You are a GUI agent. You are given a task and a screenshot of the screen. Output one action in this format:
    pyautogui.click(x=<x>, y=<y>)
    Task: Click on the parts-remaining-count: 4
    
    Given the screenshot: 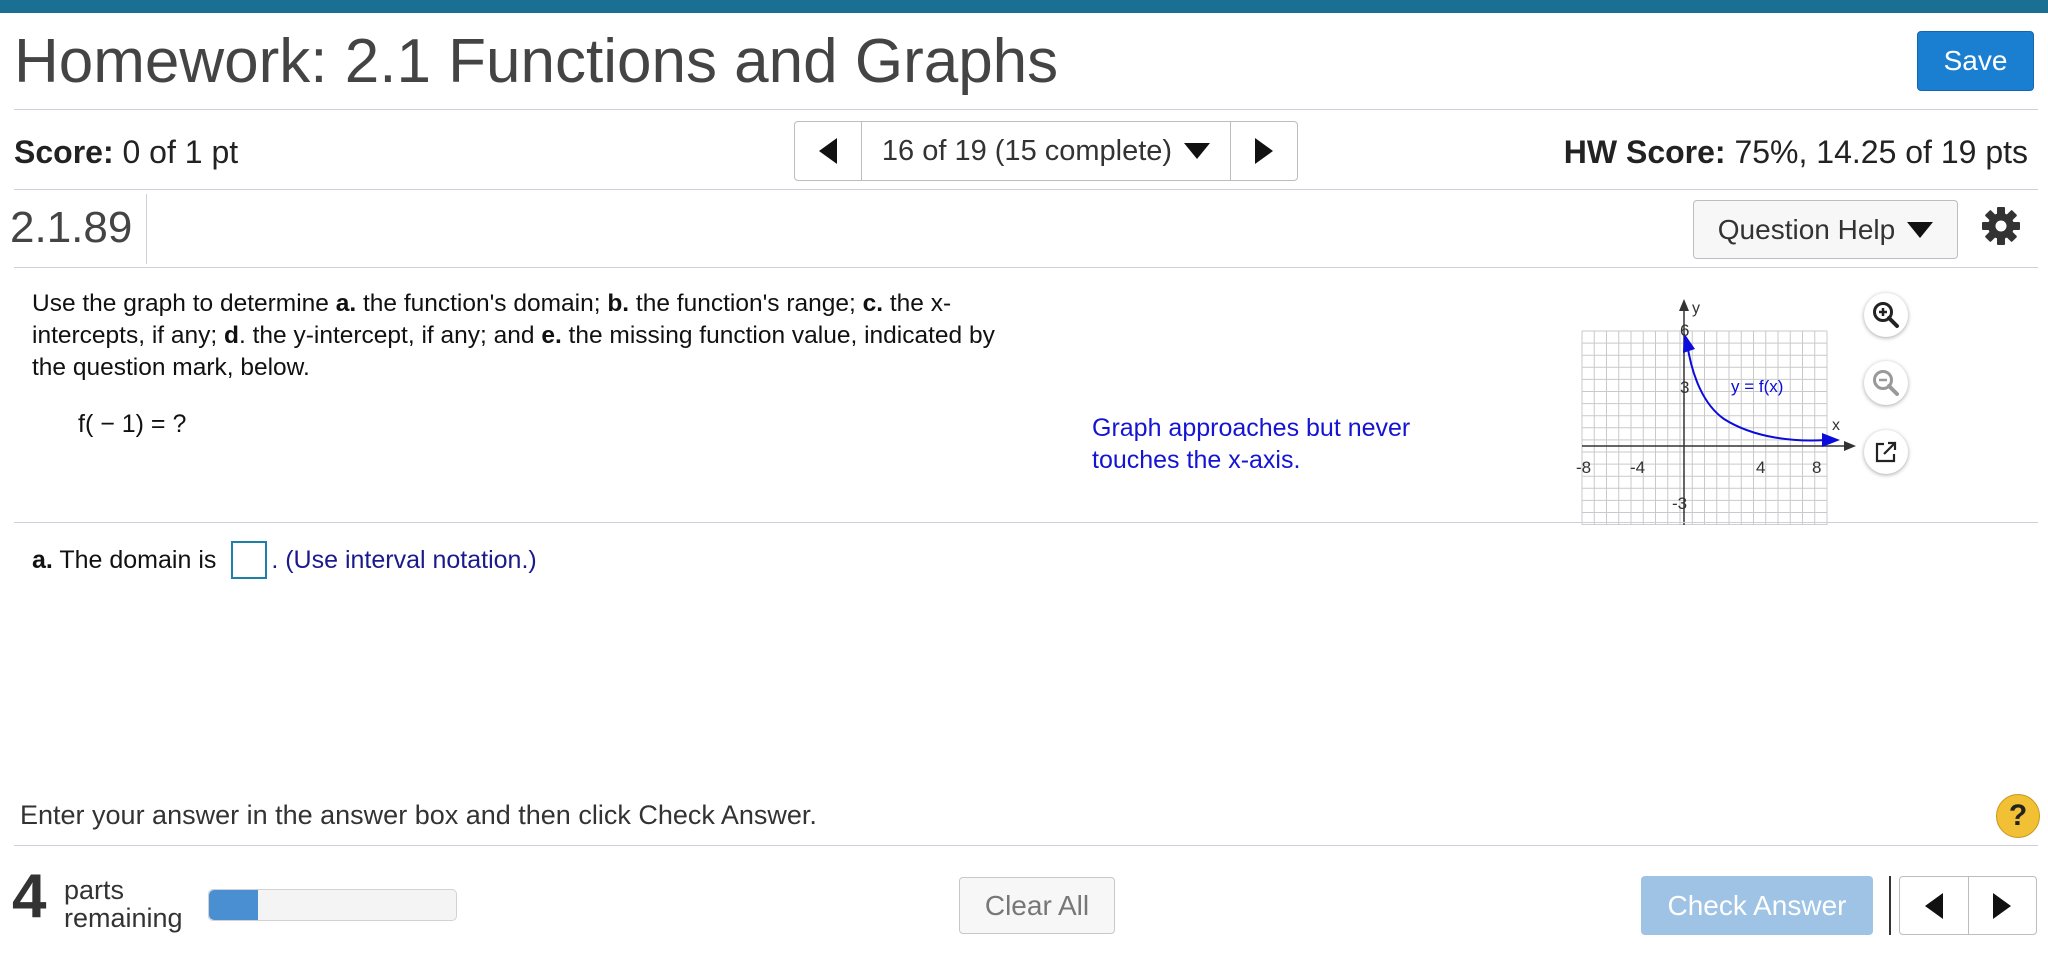 What is the action you would take?
    pyautogui.click(x=29, y=896)
    